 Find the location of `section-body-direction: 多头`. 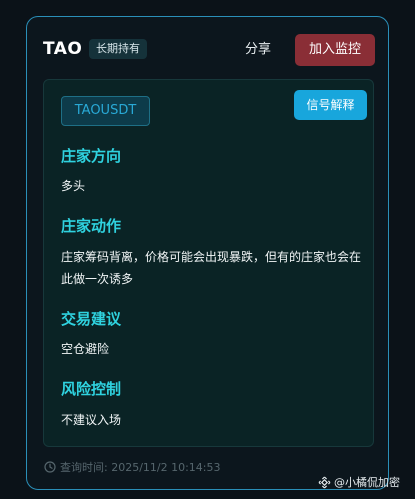

section-body-direction: 多头 is located at coordinates (73, 186).